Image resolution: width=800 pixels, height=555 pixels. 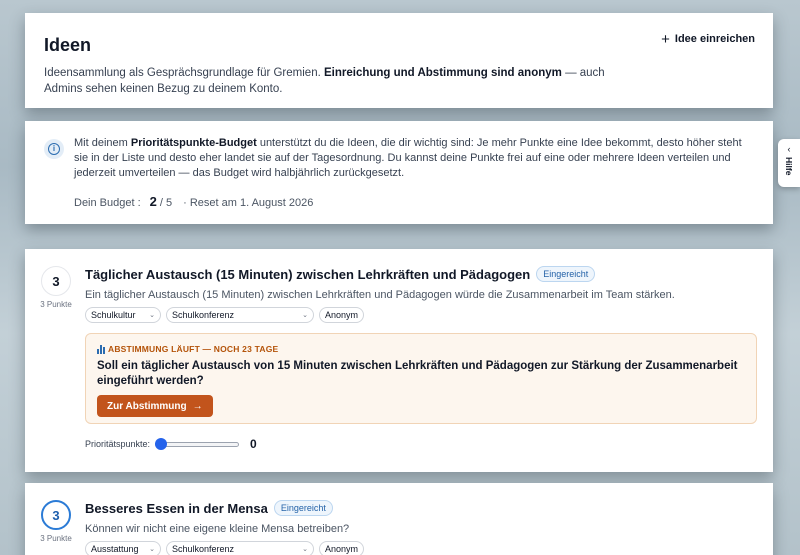 I want to click on submit-idea-button: + Idee einreichen, so click(x=708, y=39).